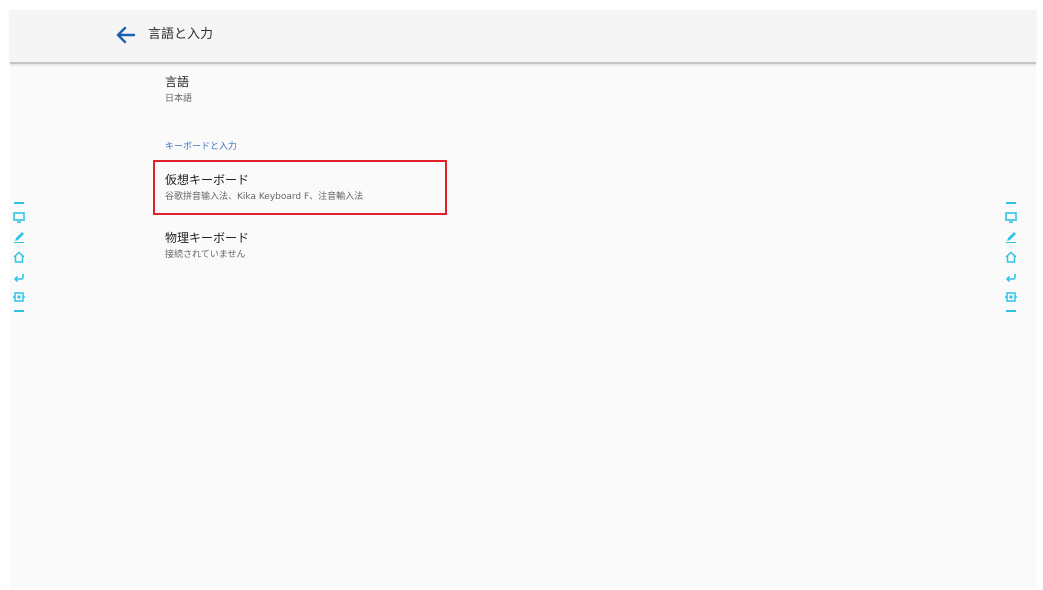  What do you see at coordinates (207, 180) in the screenshot?
I see `virtual-keyboard-title: 仮想キーボード` at bounding box center [207, 180].